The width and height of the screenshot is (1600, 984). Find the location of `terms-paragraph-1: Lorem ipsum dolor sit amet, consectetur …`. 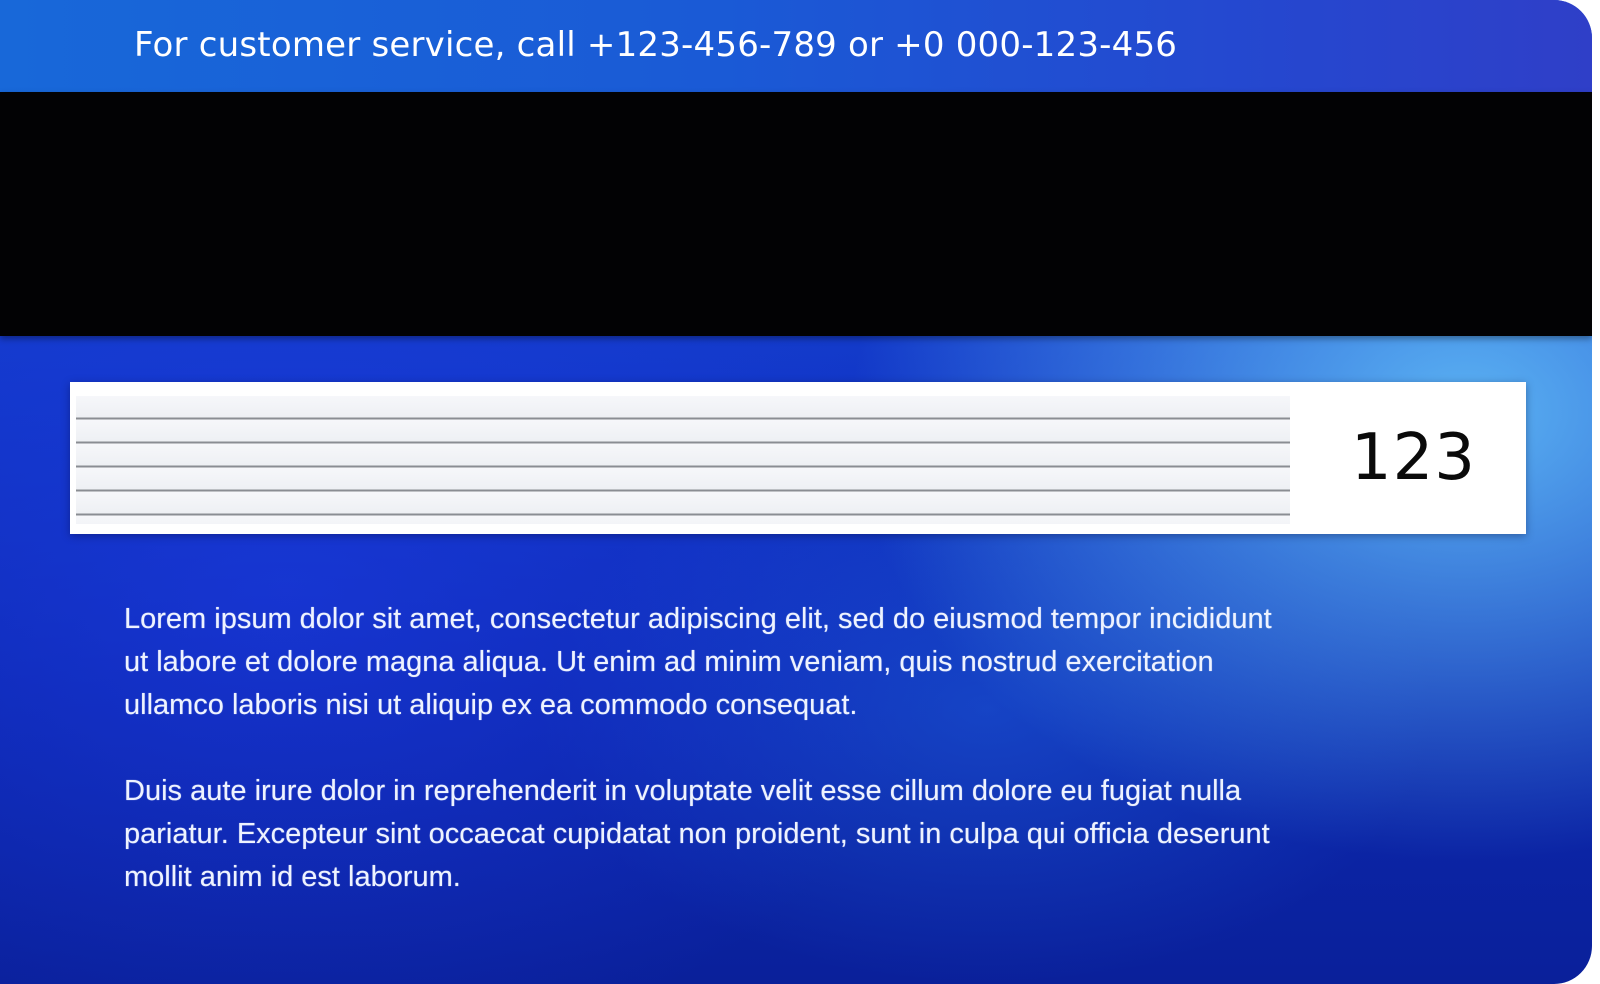

terms-paragraph-1: Lorem ipsum dolor sit amet, consectetur … is located at coordinates (698, 662).